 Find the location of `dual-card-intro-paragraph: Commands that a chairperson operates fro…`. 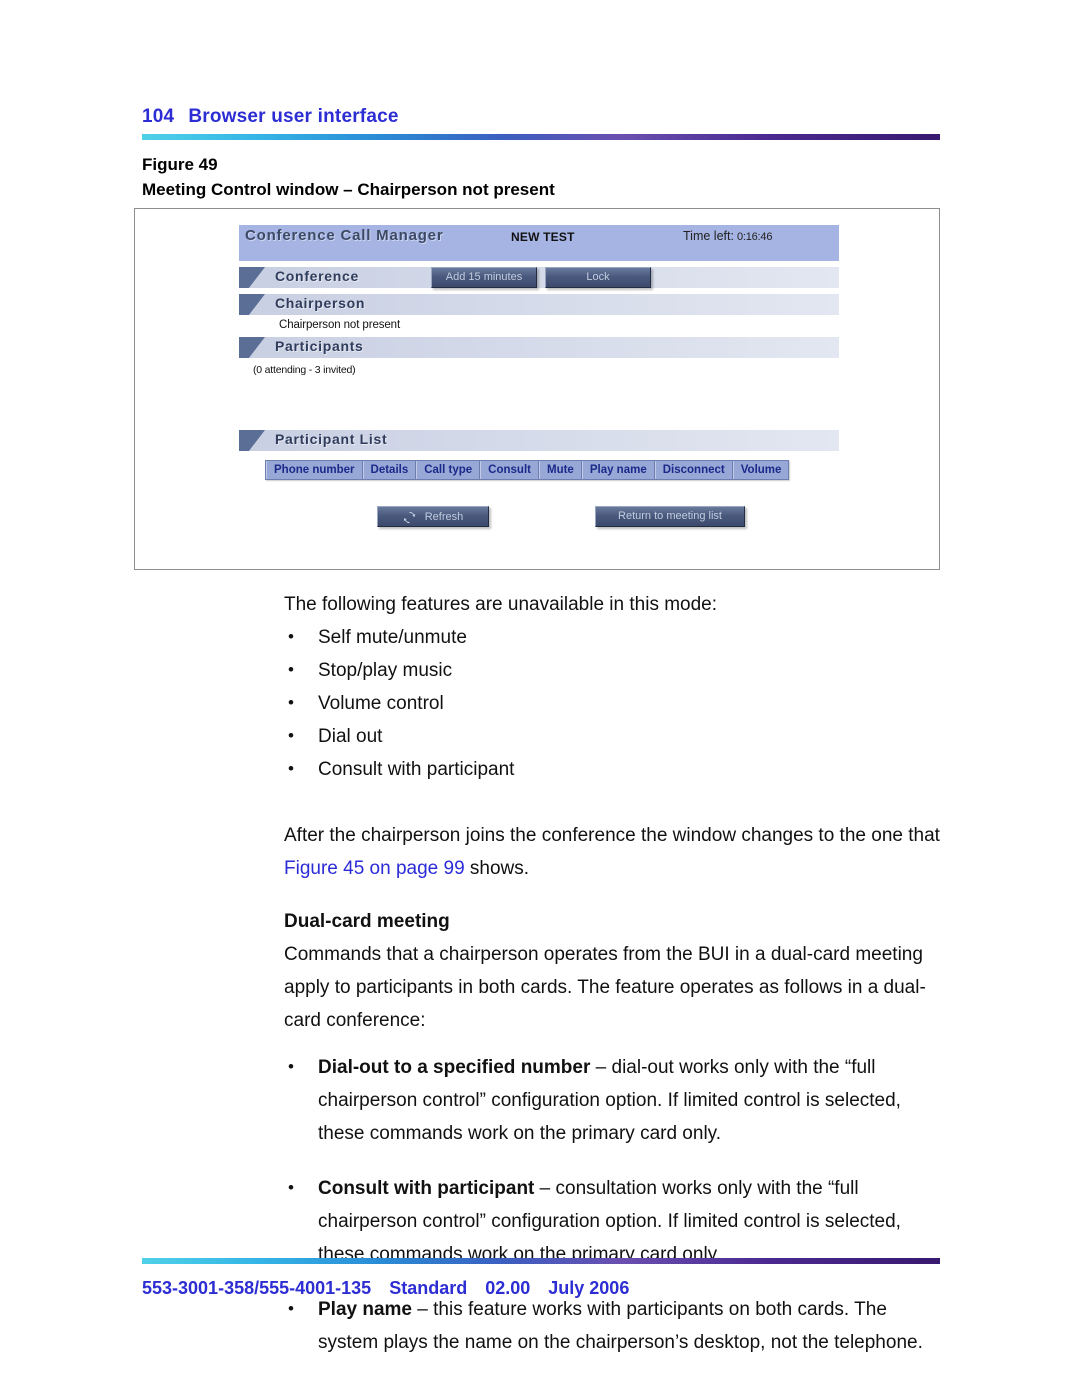

dual-card-intro-paragraph: Commands that a chairperson operates fro… is located at coordinates (605, 987).